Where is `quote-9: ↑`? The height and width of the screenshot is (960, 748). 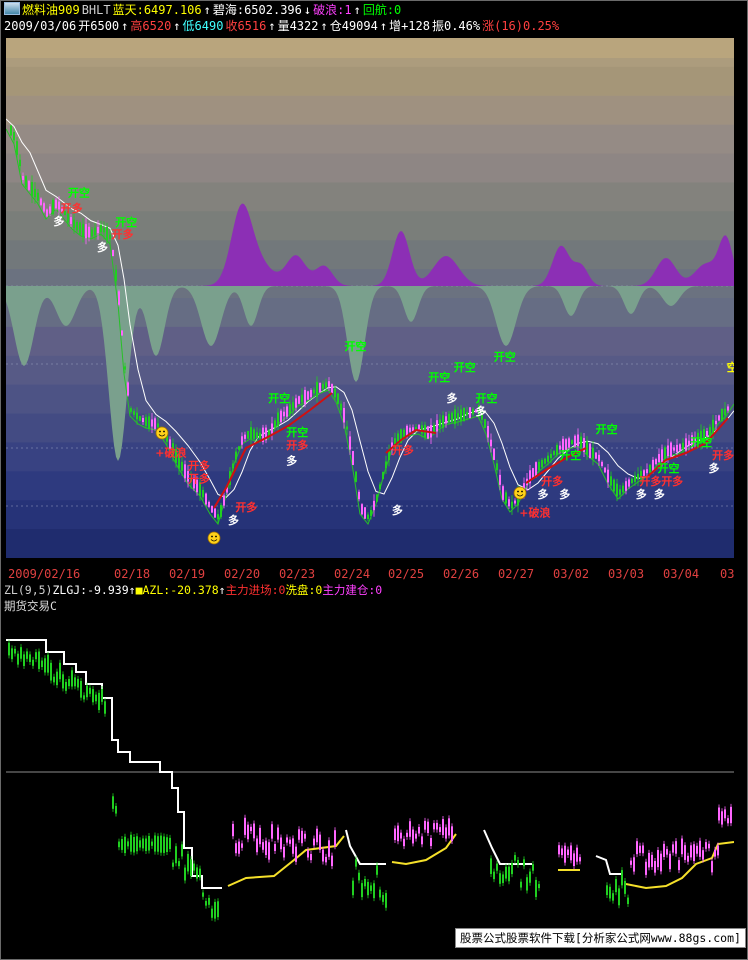
quote-9: ↑ is located at coordinates (324, 26).